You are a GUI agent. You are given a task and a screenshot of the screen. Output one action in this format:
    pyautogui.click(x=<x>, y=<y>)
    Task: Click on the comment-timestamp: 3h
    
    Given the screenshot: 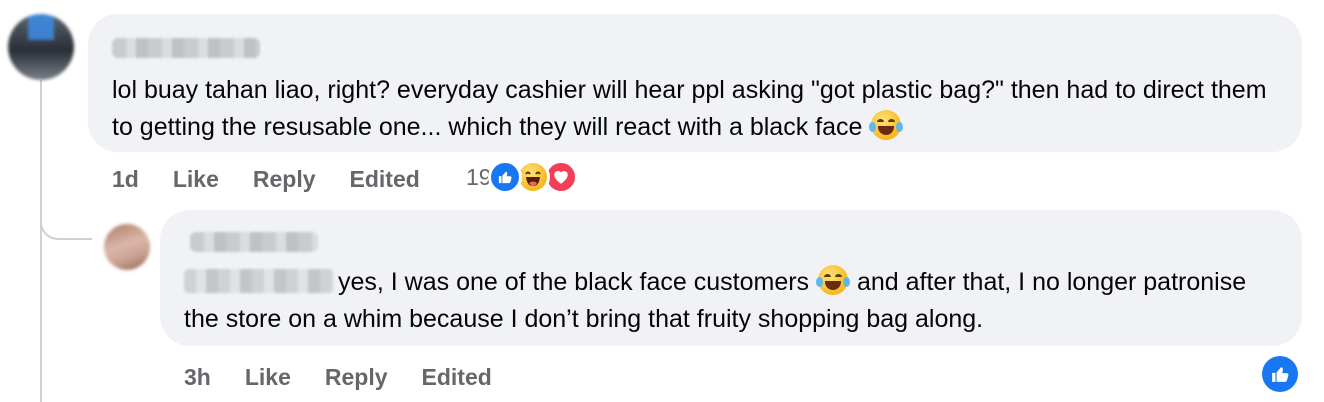 What is the action you would take?
    pyautogui.click(x=197, y=377)
    